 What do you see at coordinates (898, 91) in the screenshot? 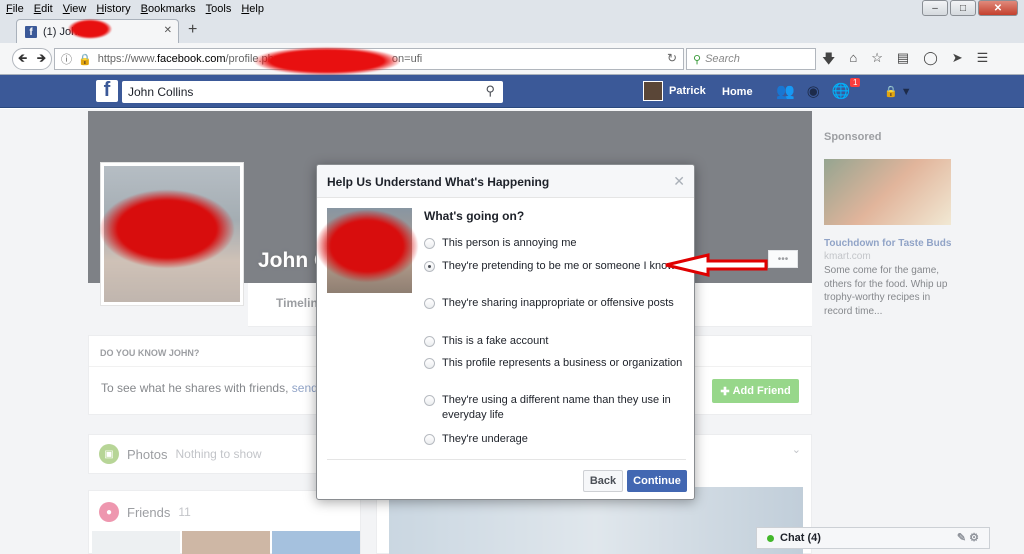
I see `account-menu-icon: 🔒 ▼` at bounding box center [898, 91].